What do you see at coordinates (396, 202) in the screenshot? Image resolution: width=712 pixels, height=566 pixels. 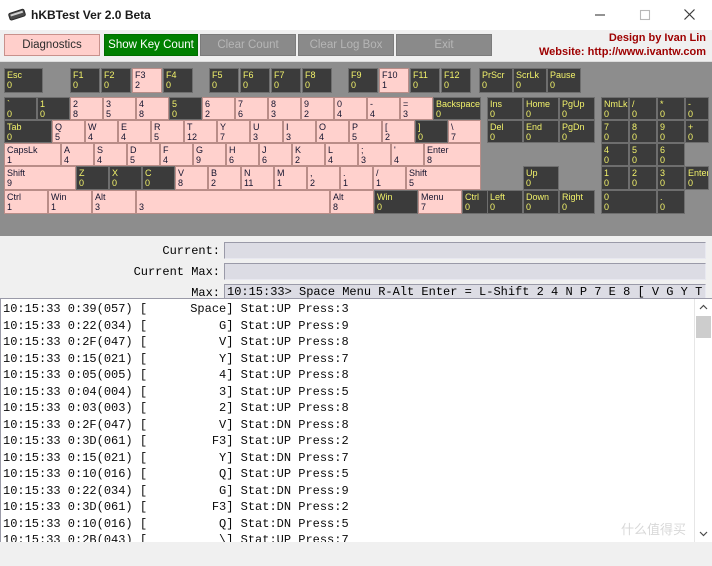 I see `key-win-5-5: Win 0` at bounding box center [396, 202].